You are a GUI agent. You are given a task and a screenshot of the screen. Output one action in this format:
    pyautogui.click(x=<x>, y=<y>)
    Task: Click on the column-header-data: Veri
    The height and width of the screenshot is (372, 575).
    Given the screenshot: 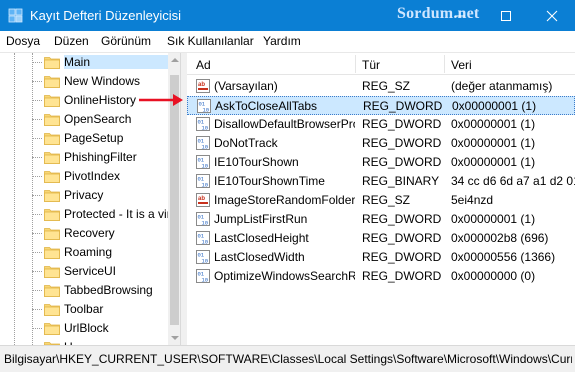 What is the action you would take?
    pyautogui.click(x=461, y=64)
    